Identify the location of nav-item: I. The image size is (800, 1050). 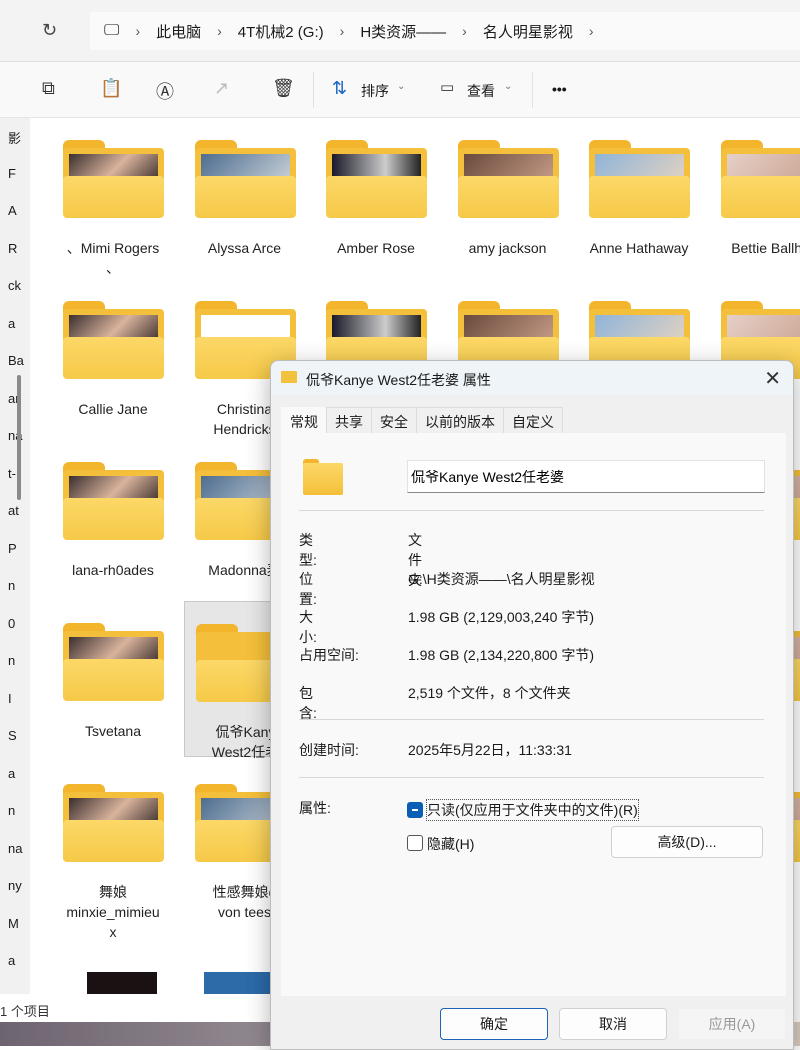
(10, 698).